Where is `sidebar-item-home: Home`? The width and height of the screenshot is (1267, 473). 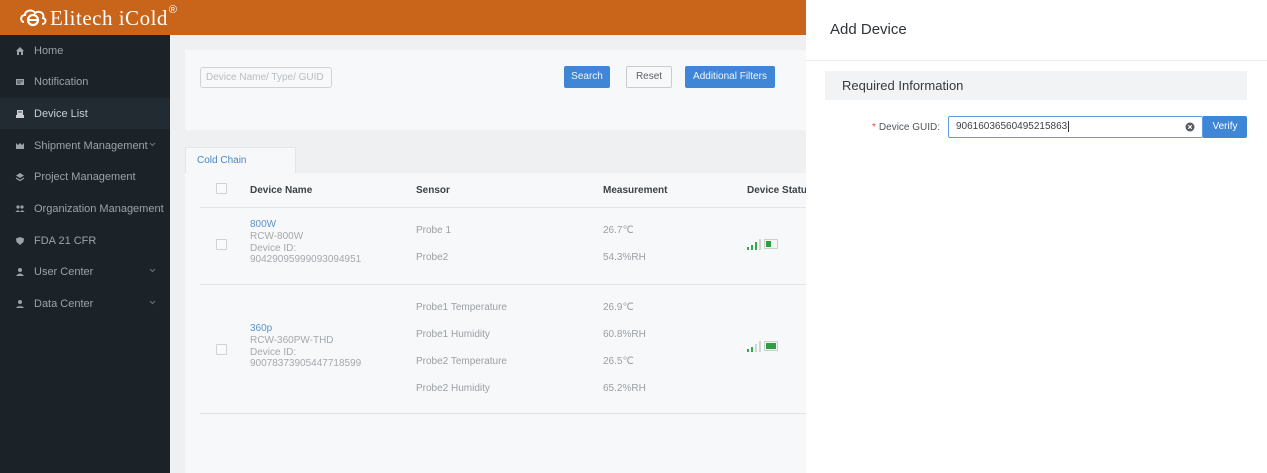 sidebar-item-home: Home is located at coordinates (85, 50).